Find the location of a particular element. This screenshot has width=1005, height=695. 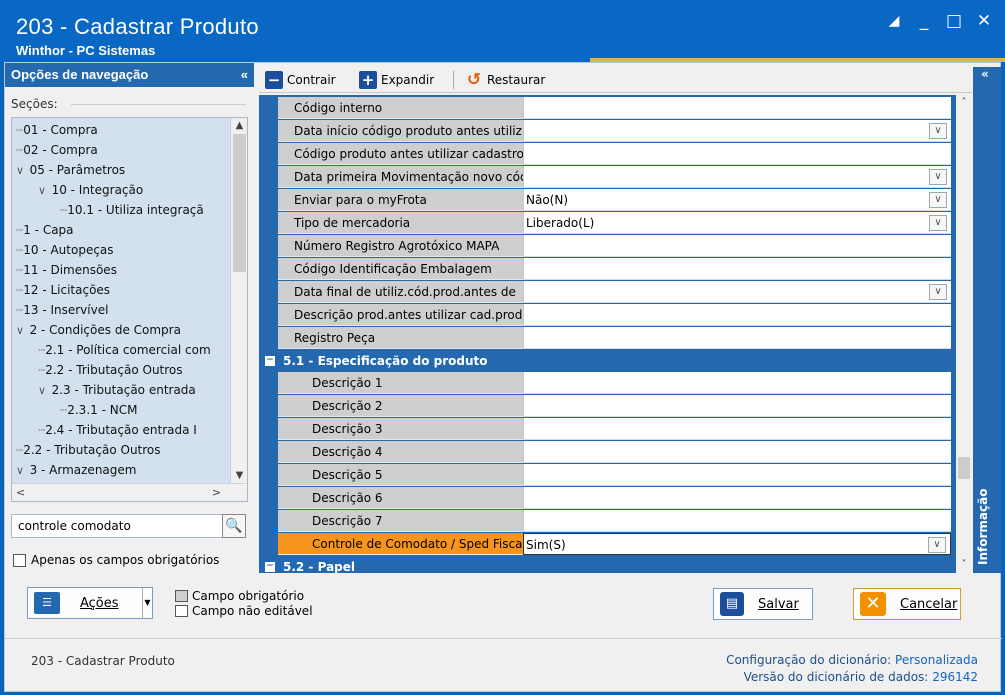

group-header: −5.2 - Papel is located at coordinates (607, 564).